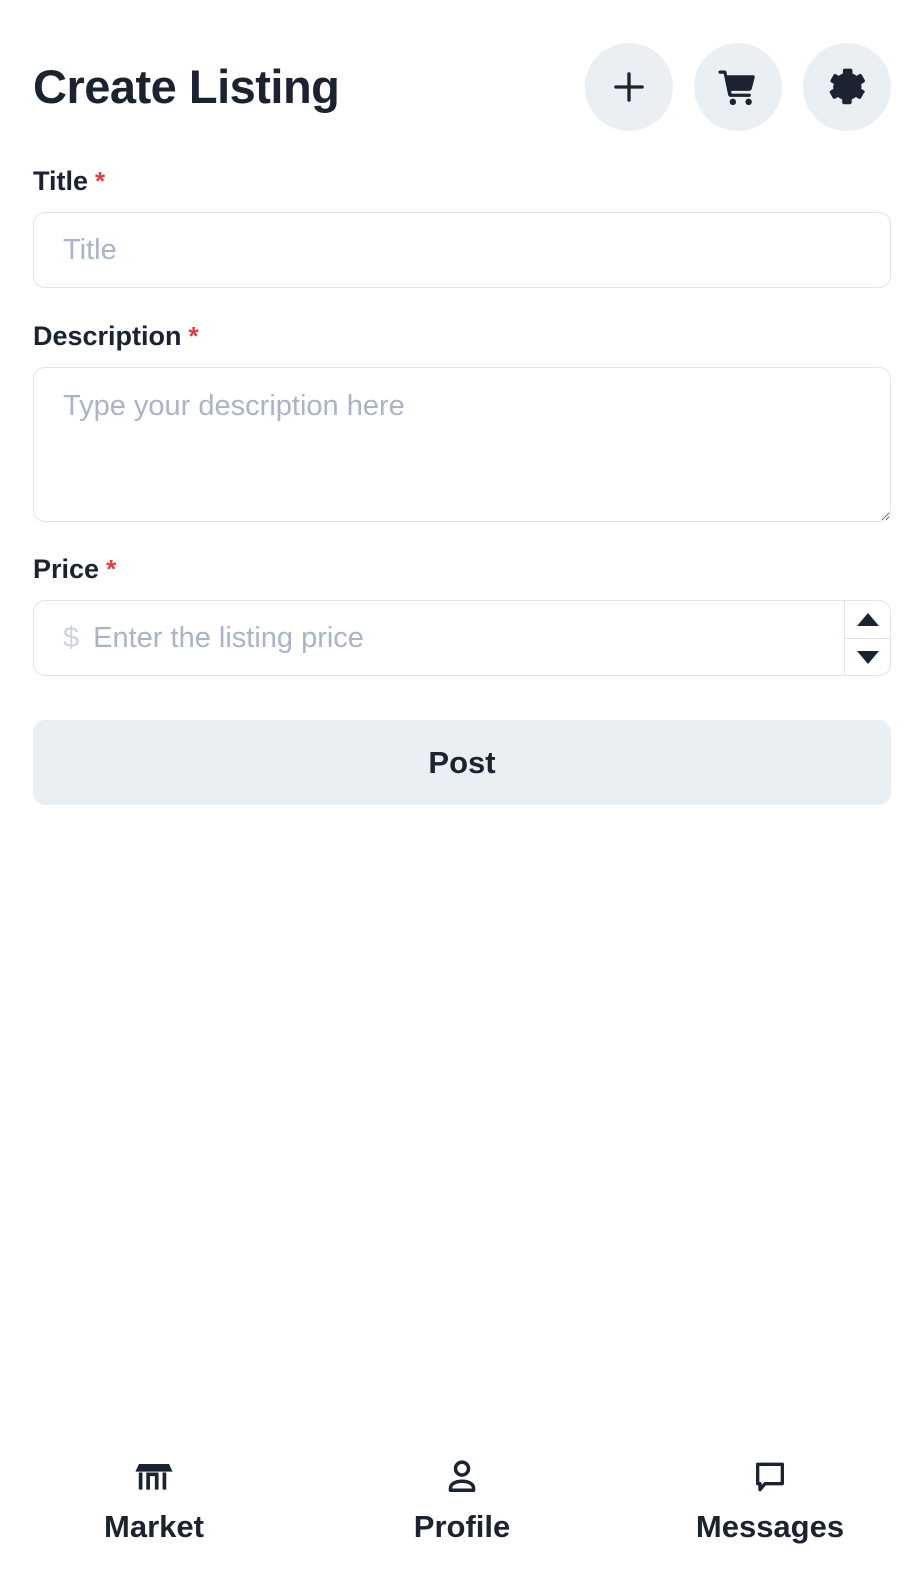 The width and height of the screenshot is (924, 1578). I want to click on chevron-down-icon, so click(867, 657).